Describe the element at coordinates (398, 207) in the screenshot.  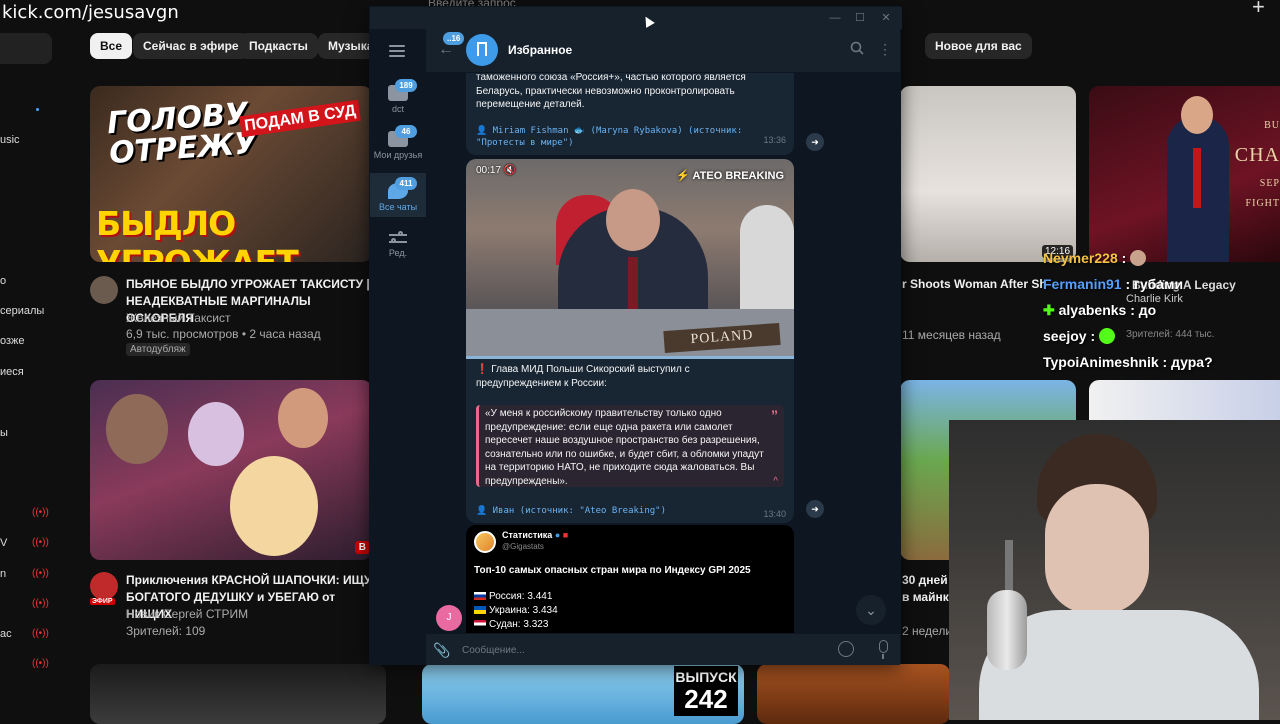
I see `folder-label: Все чаты` at that location.